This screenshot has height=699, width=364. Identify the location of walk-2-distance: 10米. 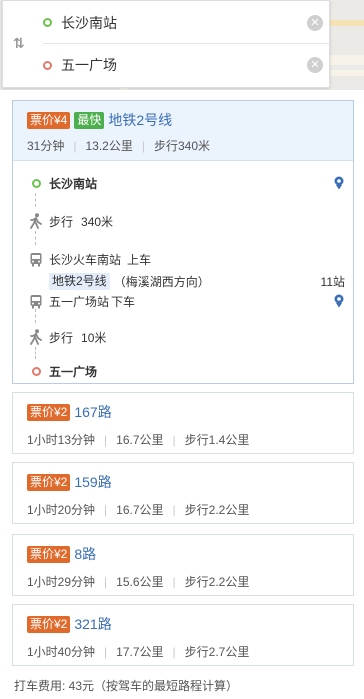
(94, 337).